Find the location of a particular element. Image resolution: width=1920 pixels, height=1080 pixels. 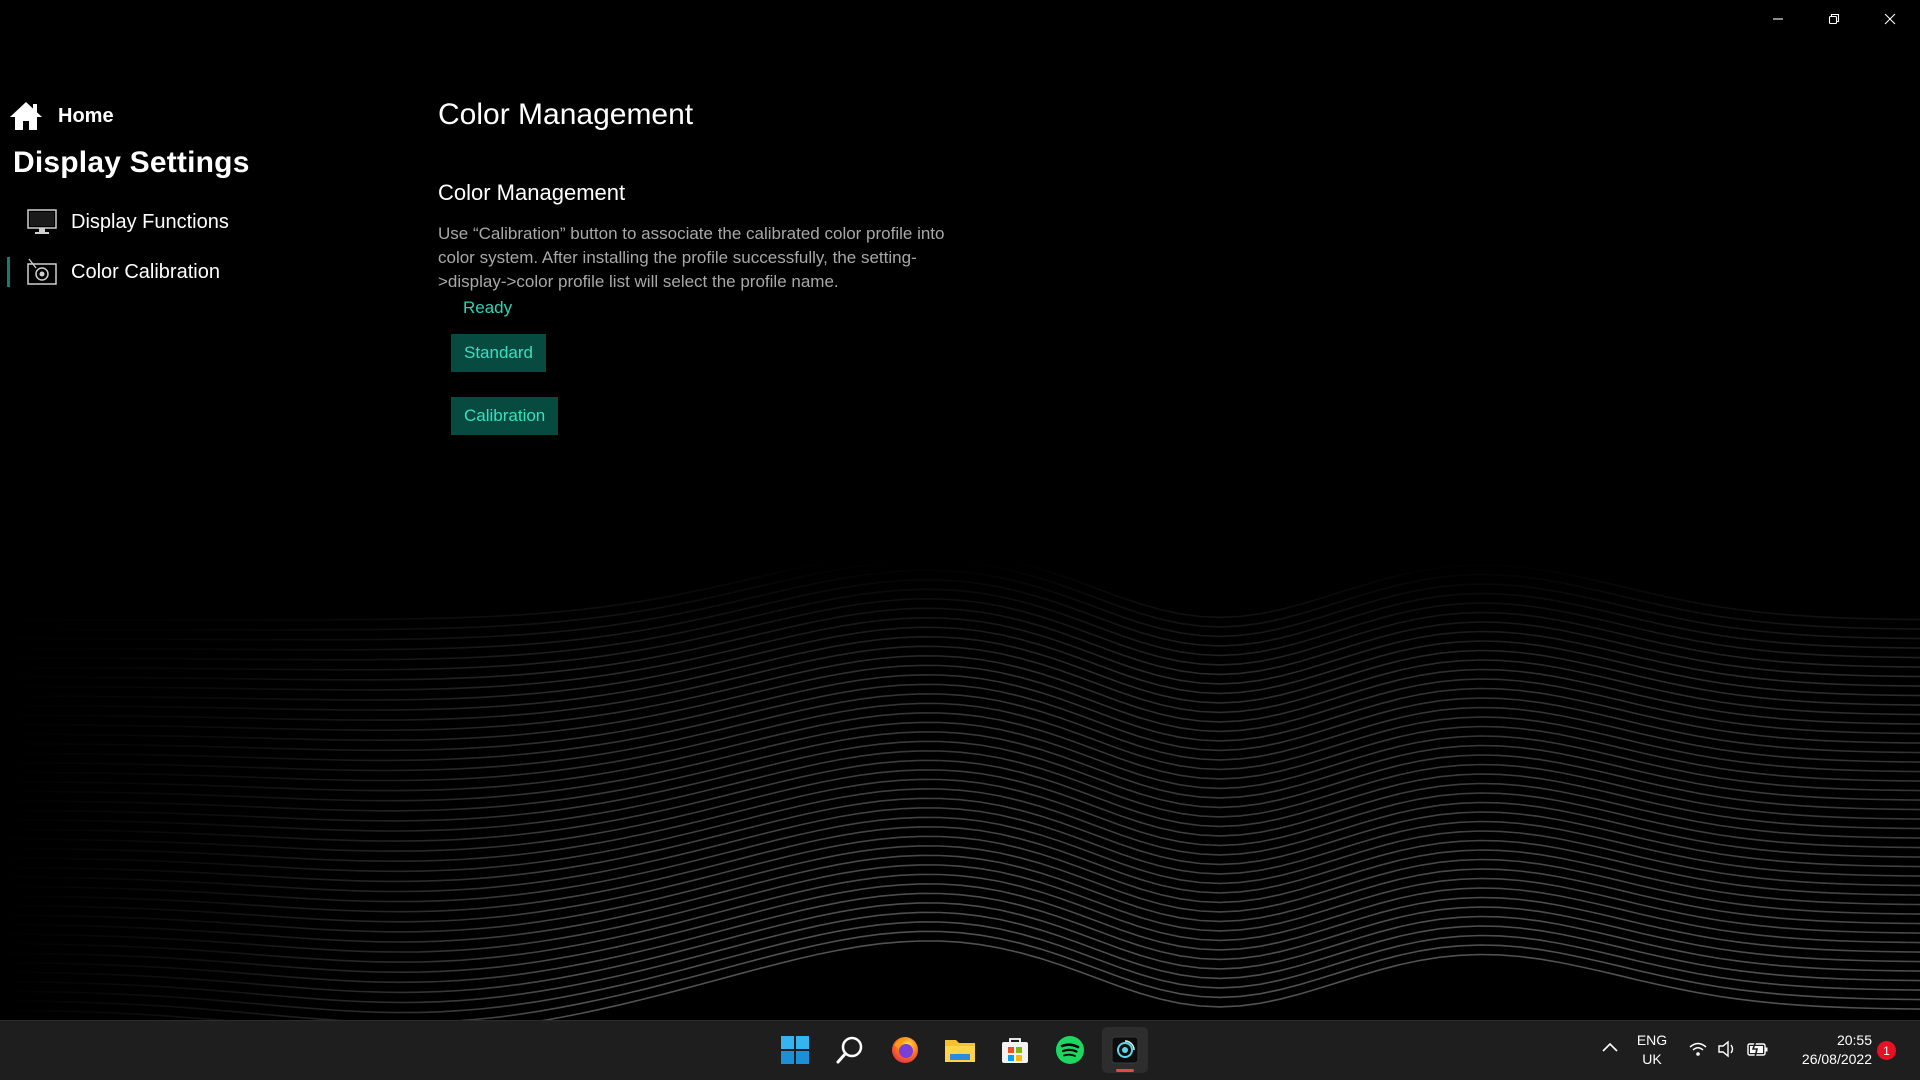

home-nav-button: Home is located at coordinates (61, 116).